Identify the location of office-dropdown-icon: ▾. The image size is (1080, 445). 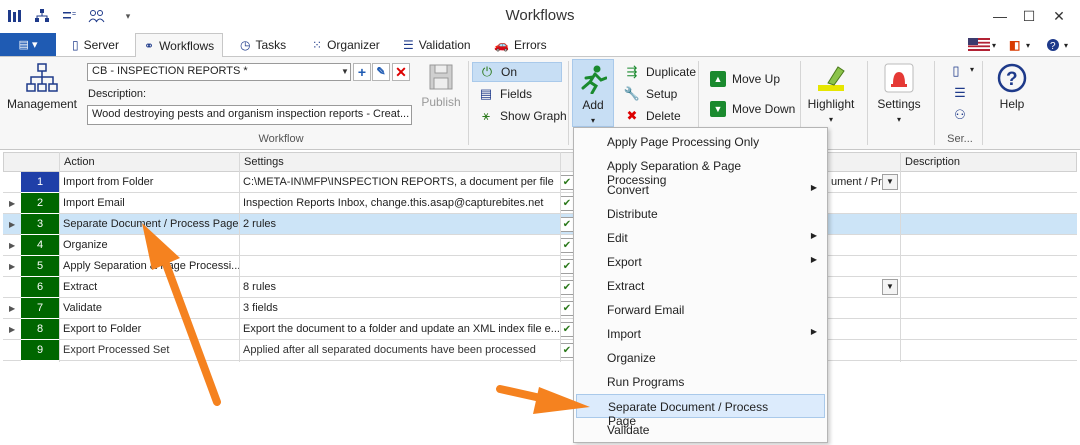
(1028, 45).